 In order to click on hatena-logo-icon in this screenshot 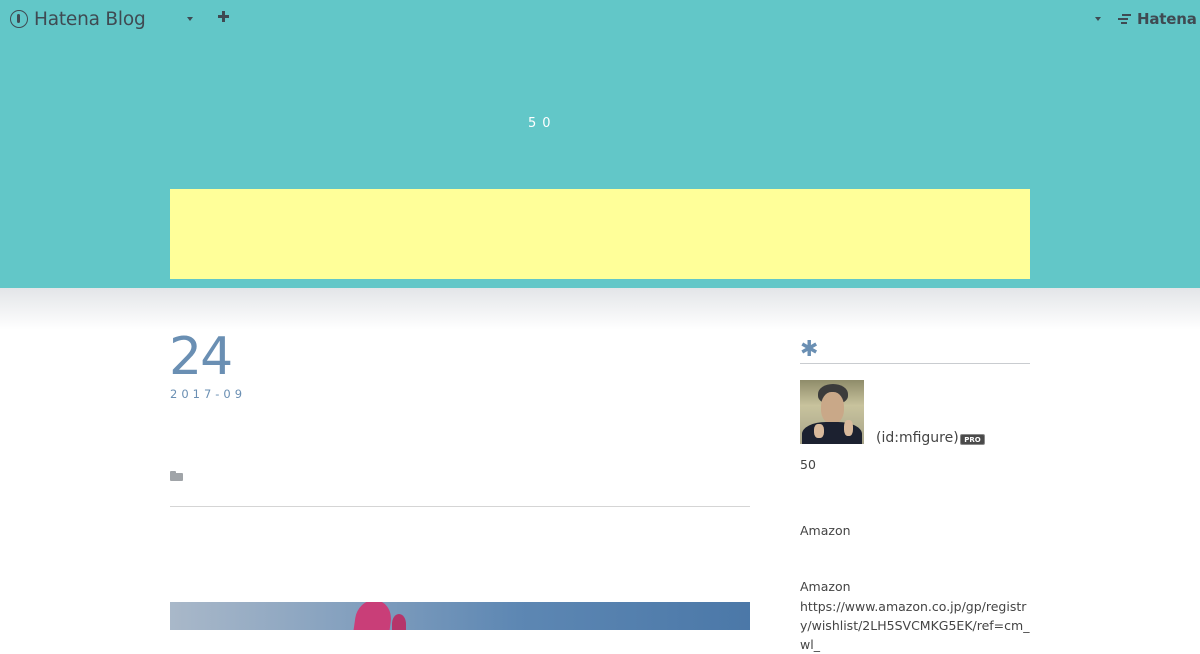, I will do `click(1126, 19)`.